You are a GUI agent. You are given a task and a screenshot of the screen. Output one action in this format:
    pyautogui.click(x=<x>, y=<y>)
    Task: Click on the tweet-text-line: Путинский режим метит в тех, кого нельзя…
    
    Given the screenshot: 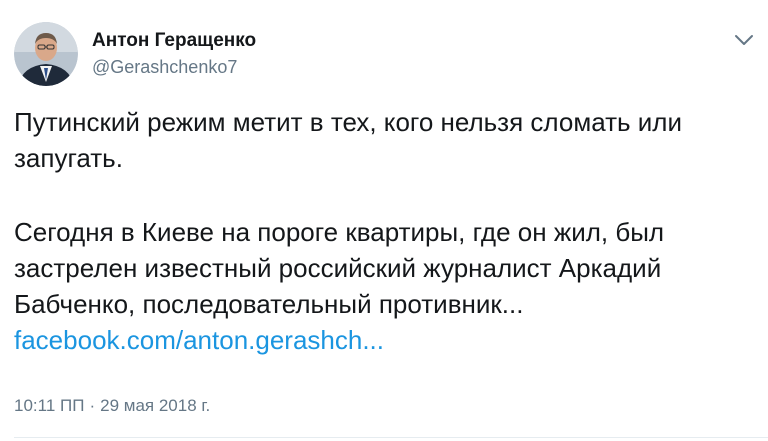 What is the action you would take?
    pyautogui.click(x=348, y=122)
    